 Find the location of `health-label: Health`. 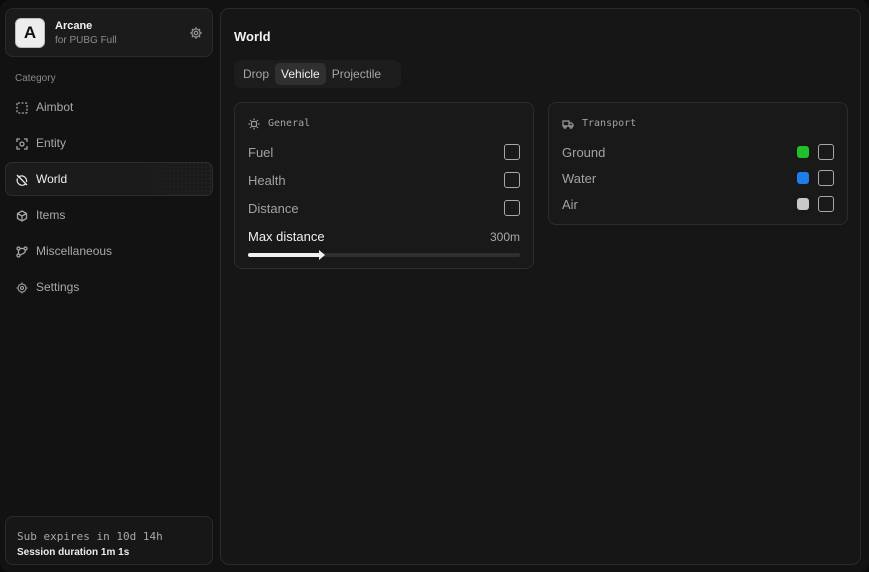

health-label: Health is located at coordinates (267, 180).